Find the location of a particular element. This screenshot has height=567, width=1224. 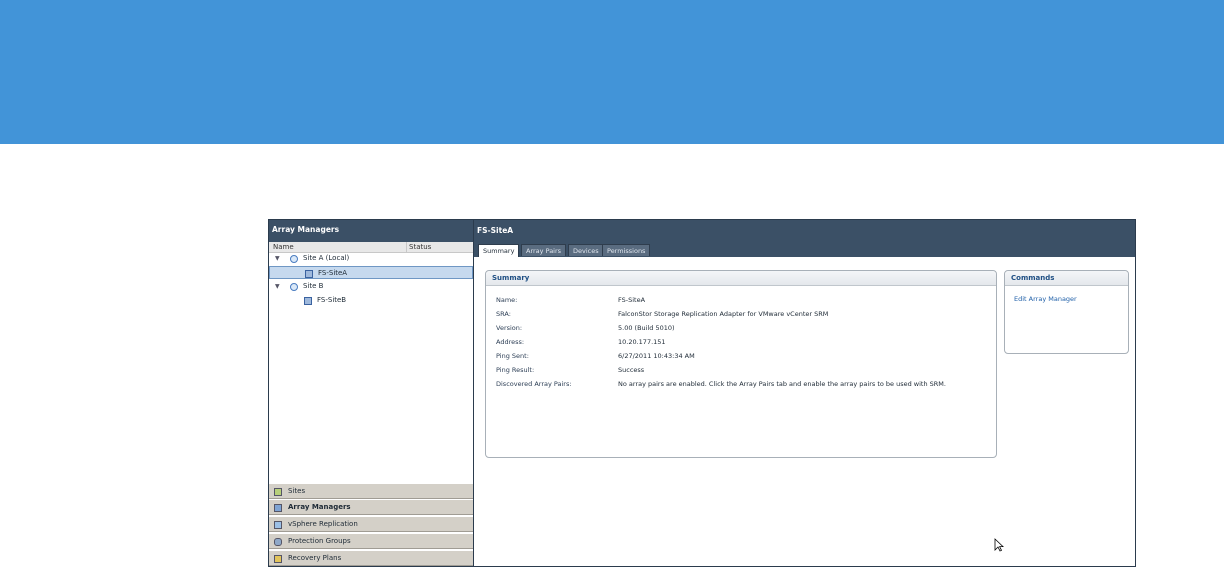

summary-value: 10.20.177.151 is located at coordinates (642, 342).